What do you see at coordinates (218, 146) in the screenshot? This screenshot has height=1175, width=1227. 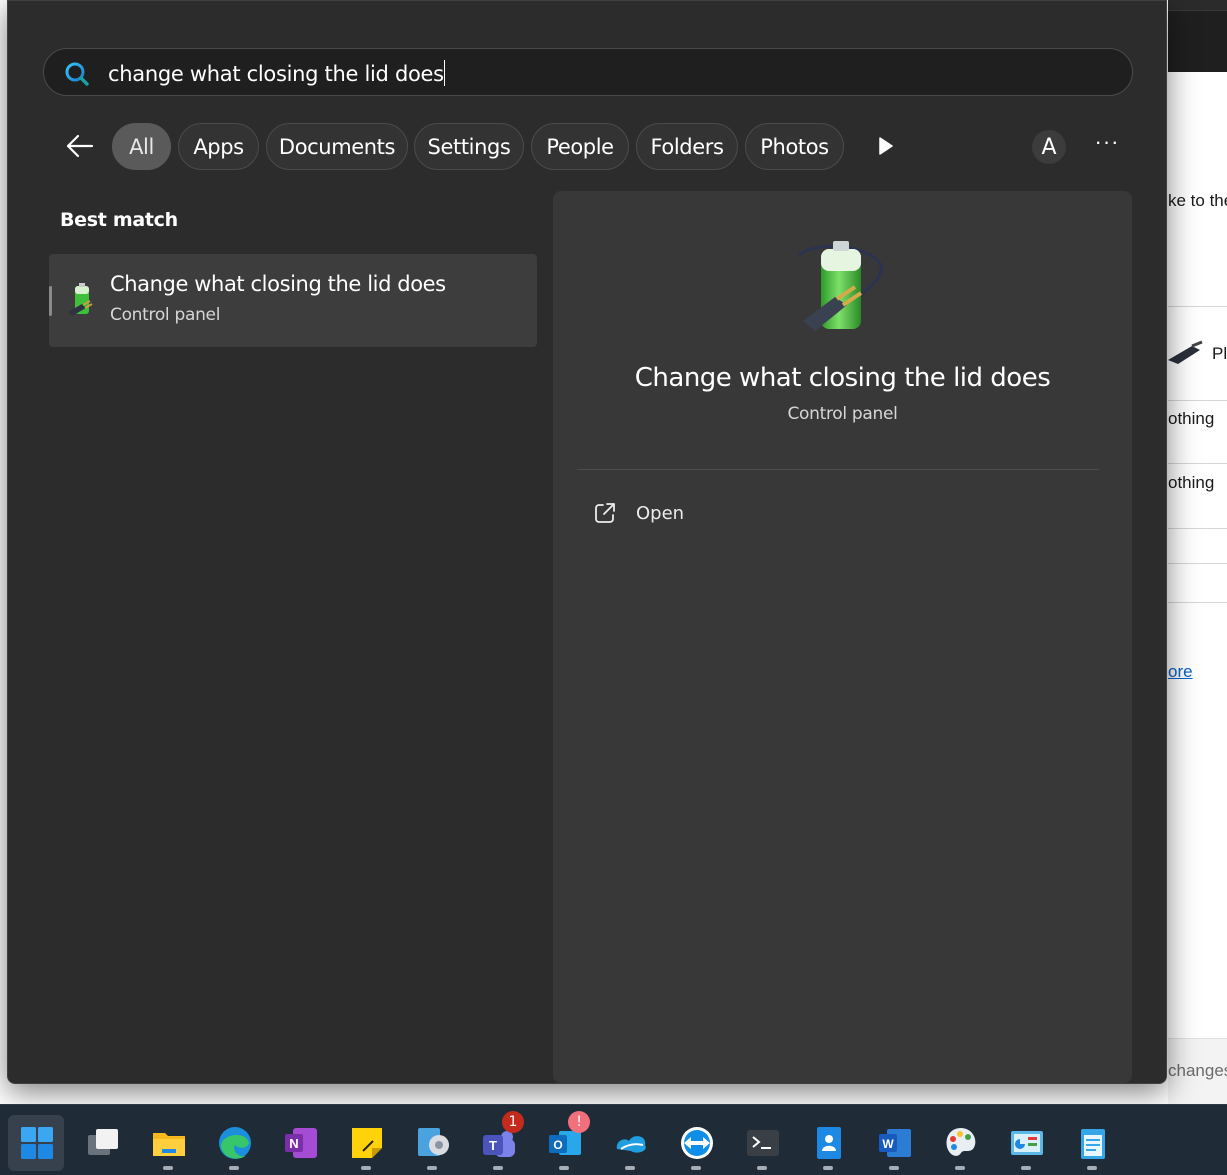 I see `tab-apps: Apps` at bounding box center [218, 146].